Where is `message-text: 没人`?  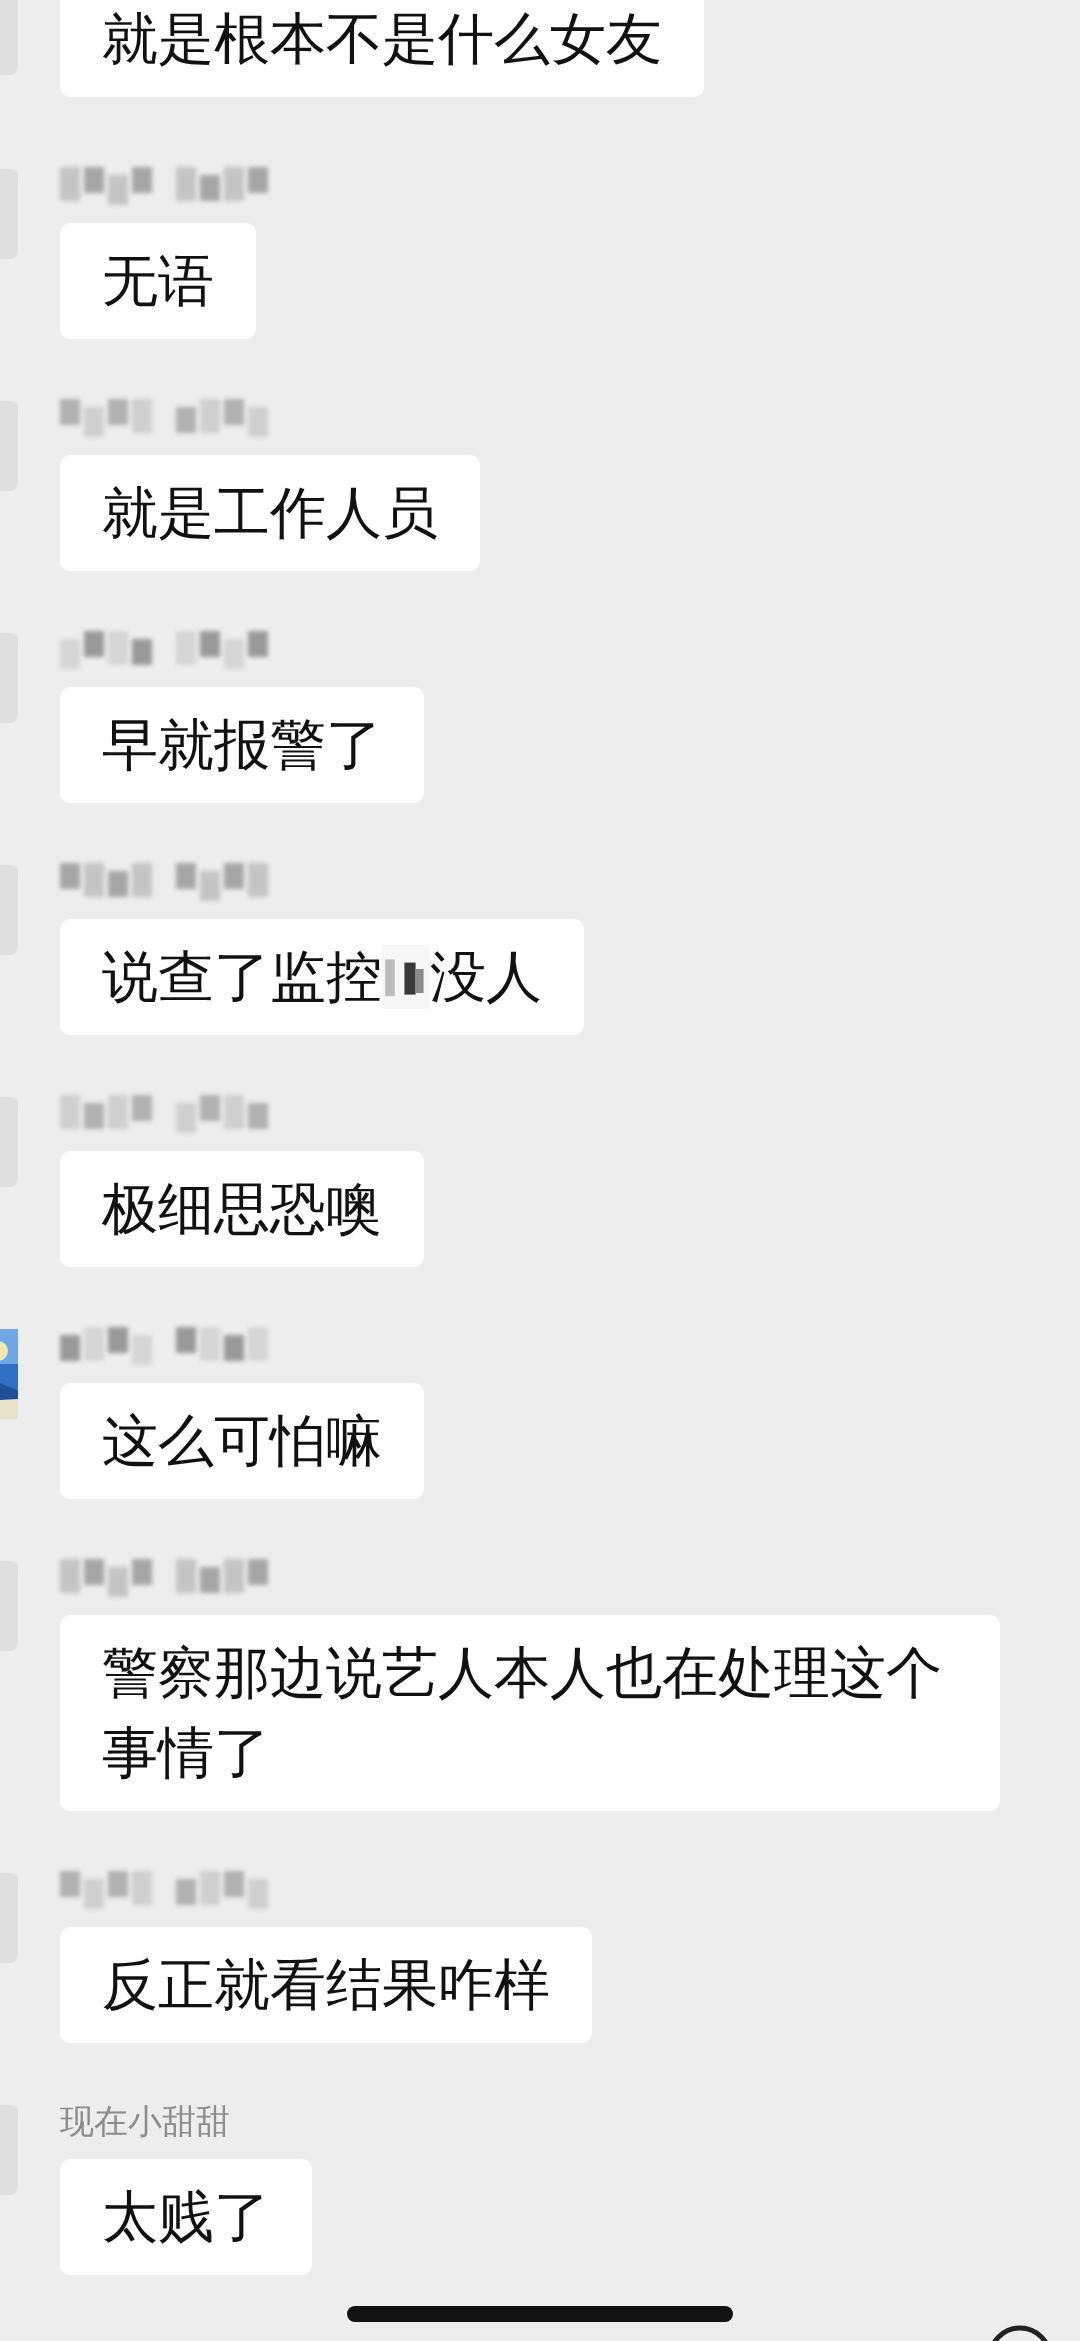 message-text: 没人 is located at coordinates (486, 977).